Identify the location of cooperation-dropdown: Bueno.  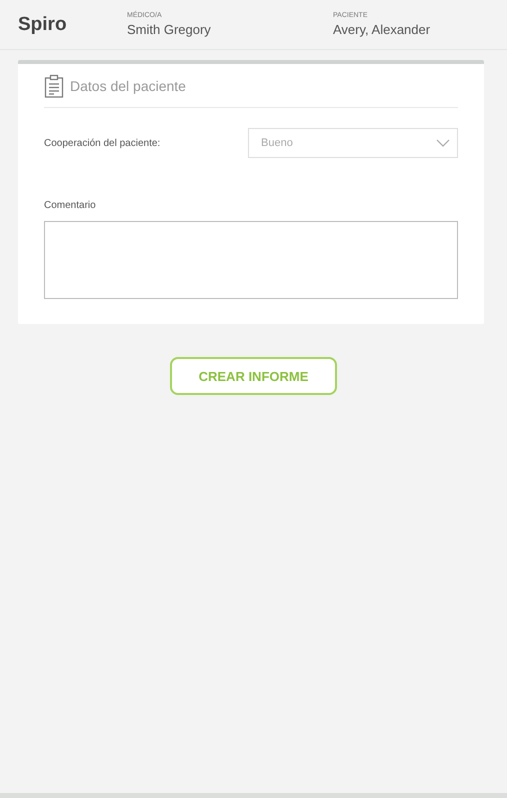
(353, 143).